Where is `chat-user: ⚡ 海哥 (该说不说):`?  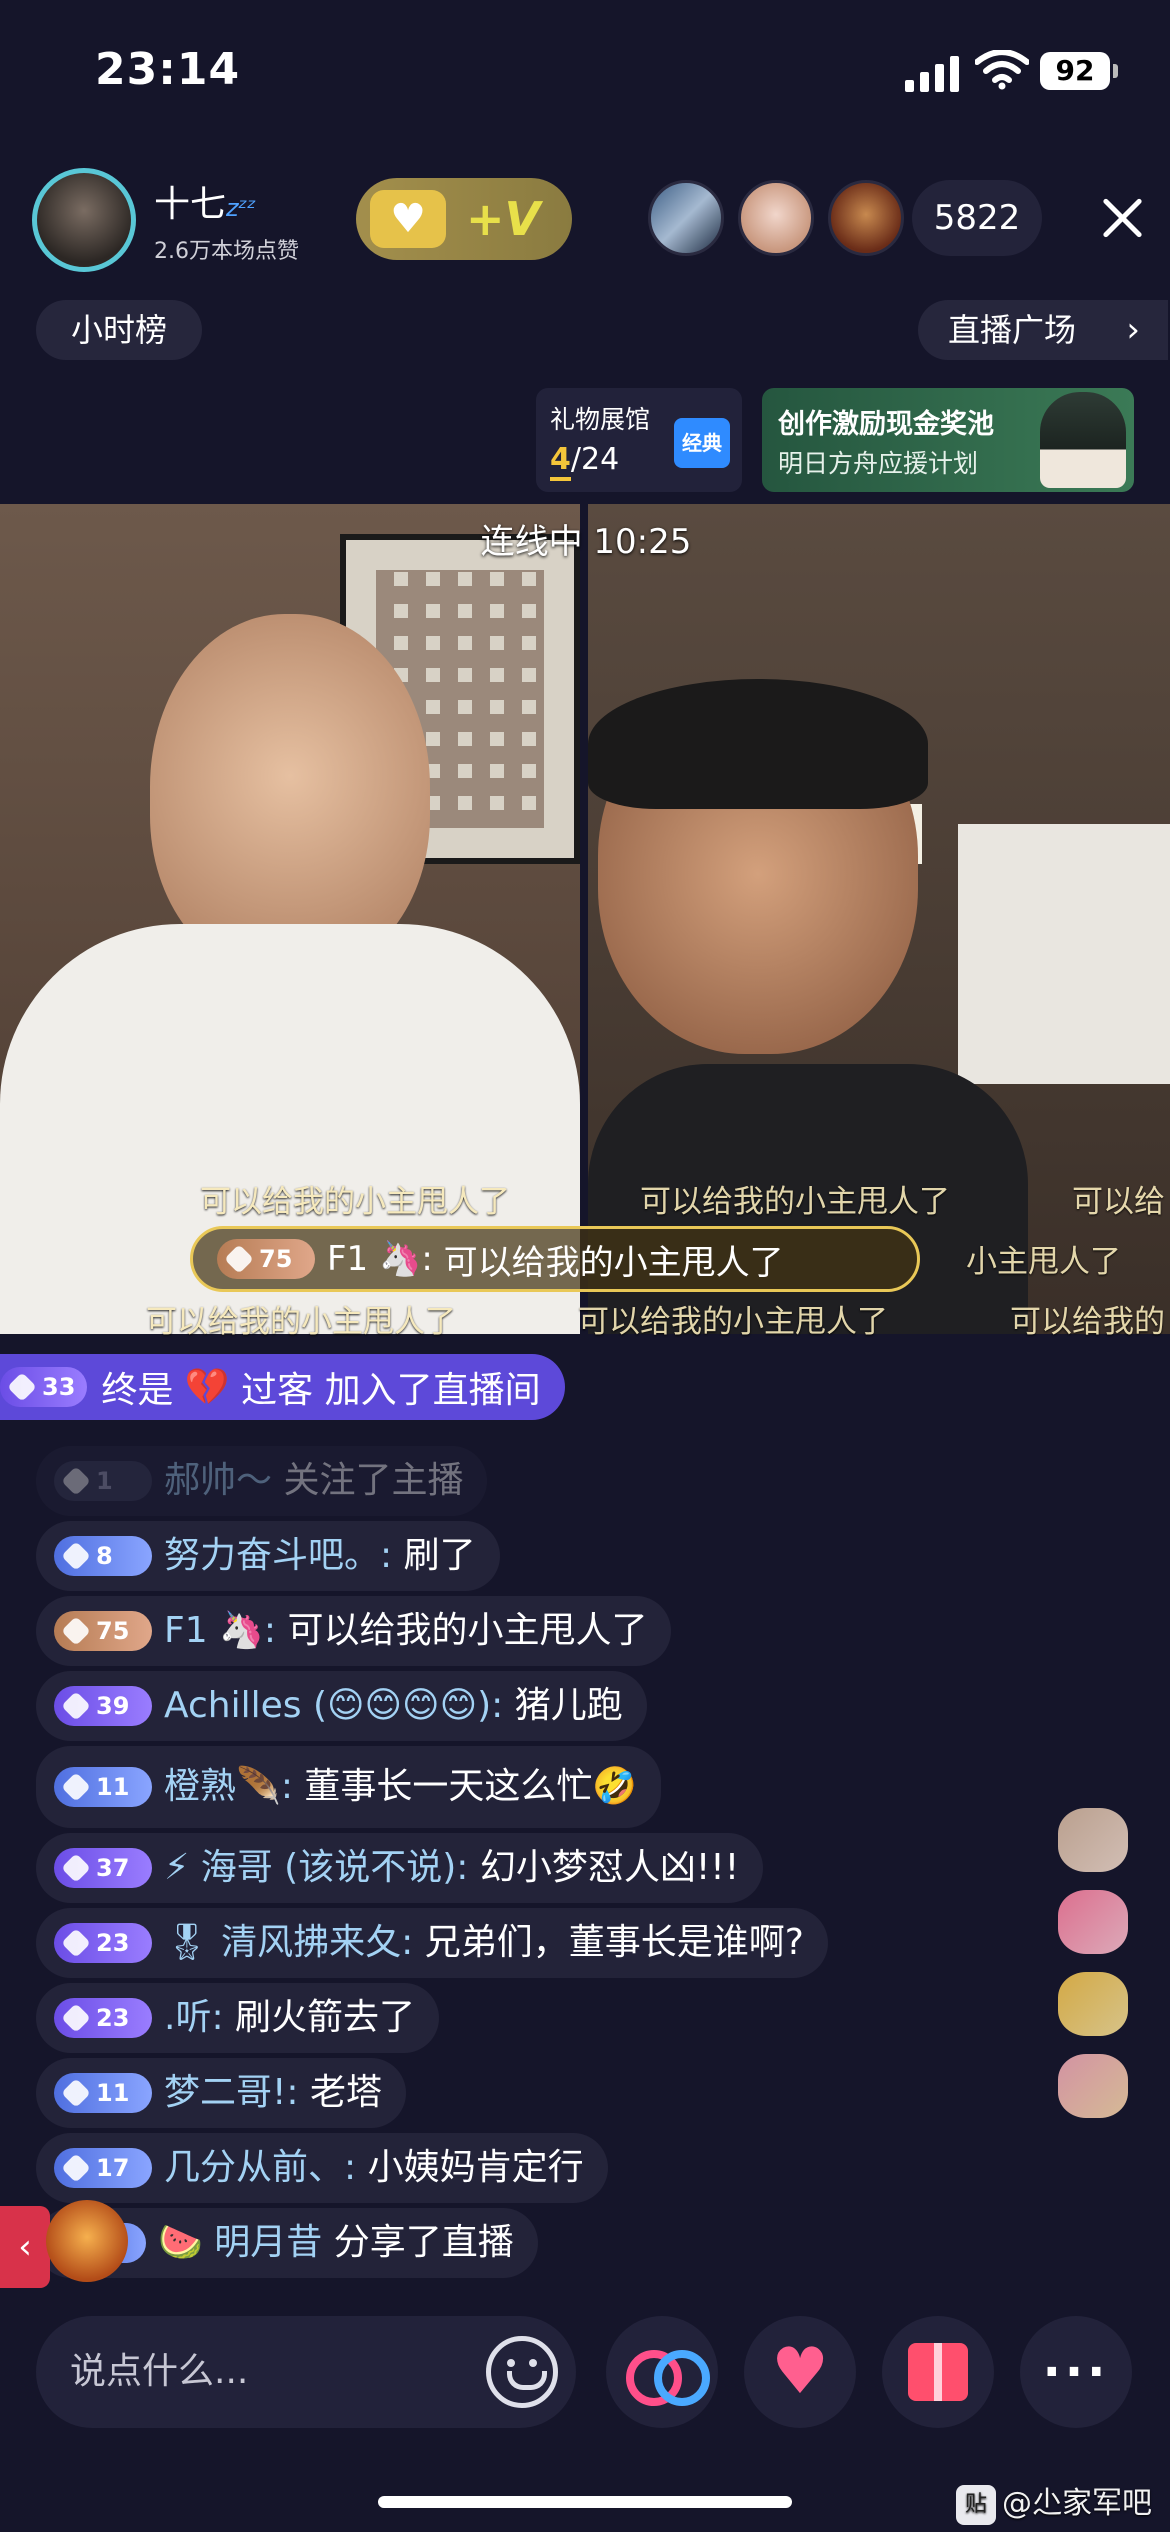
chat-user: ⚡ 海哥 (该说不说): is located at coordinates (316, 1868).